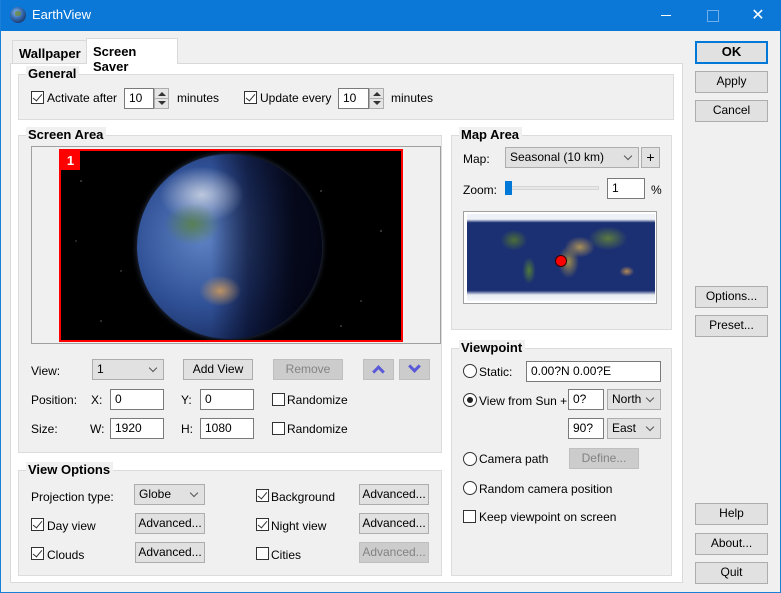  What do you see at coordinates (250, 97) in the screenshot?
I see `update-every-checkbox` at bounding box center [250, 97].